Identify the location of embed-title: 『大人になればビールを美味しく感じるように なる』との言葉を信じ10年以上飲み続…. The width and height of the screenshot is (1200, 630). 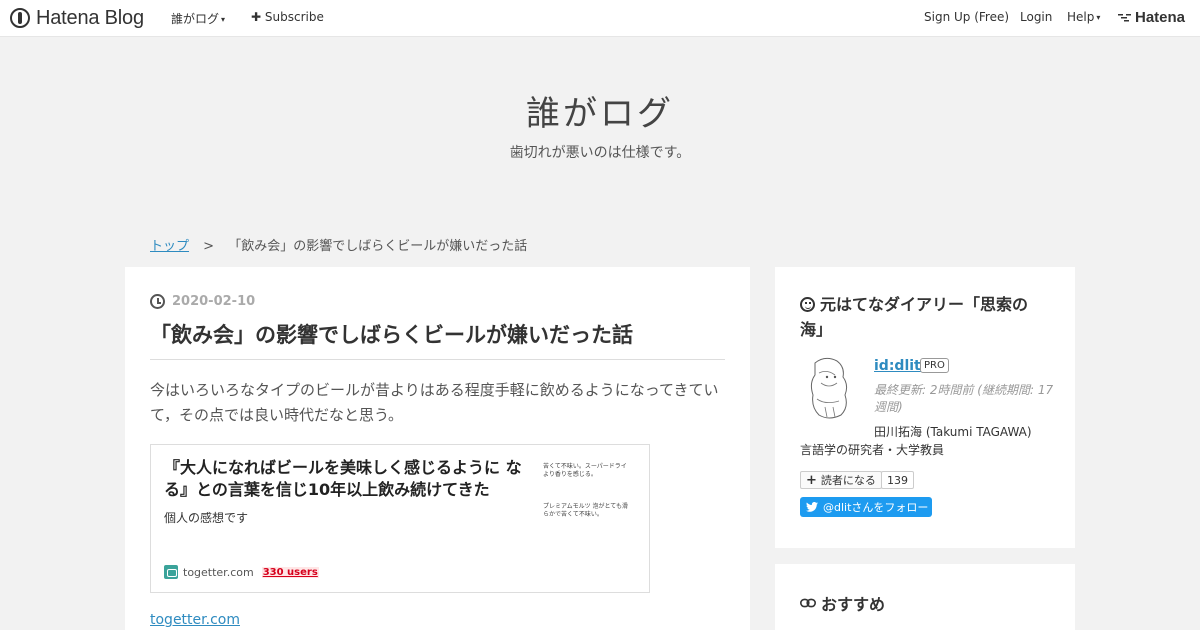
(345, 479).